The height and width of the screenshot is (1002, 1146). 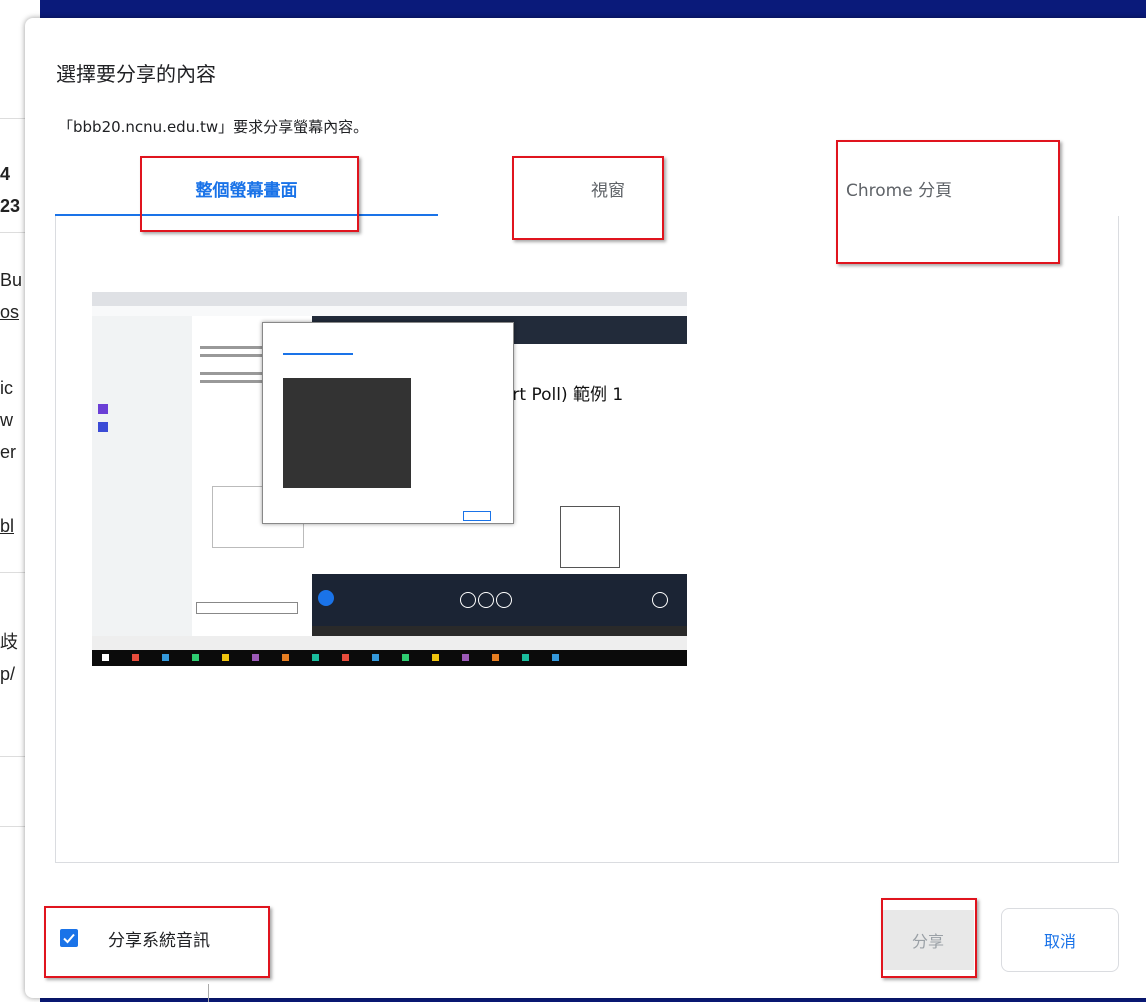 I want to click on background-text: ic, so click(x=6, y=388).